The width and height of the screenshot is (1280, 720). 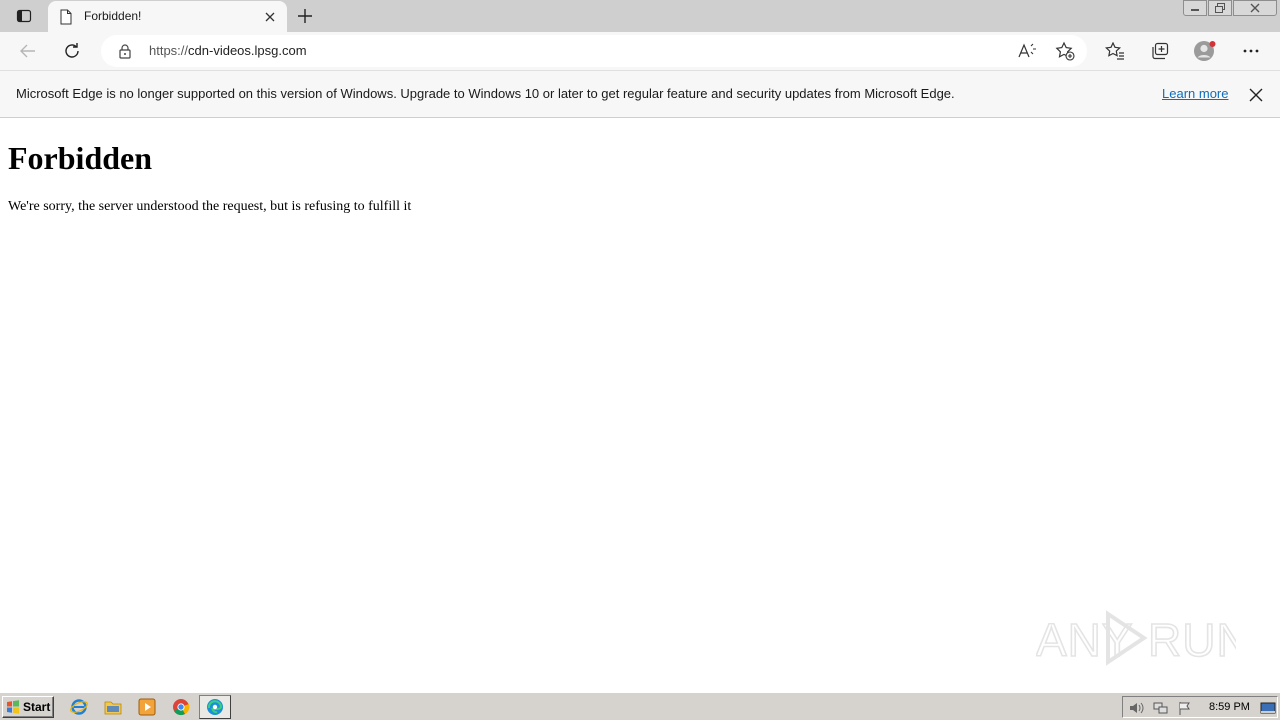 What do you see at coordinates (1192, 640) in the screenshot?
I see `watermark-text-right: RUN` at bounding box center [1192, 640].